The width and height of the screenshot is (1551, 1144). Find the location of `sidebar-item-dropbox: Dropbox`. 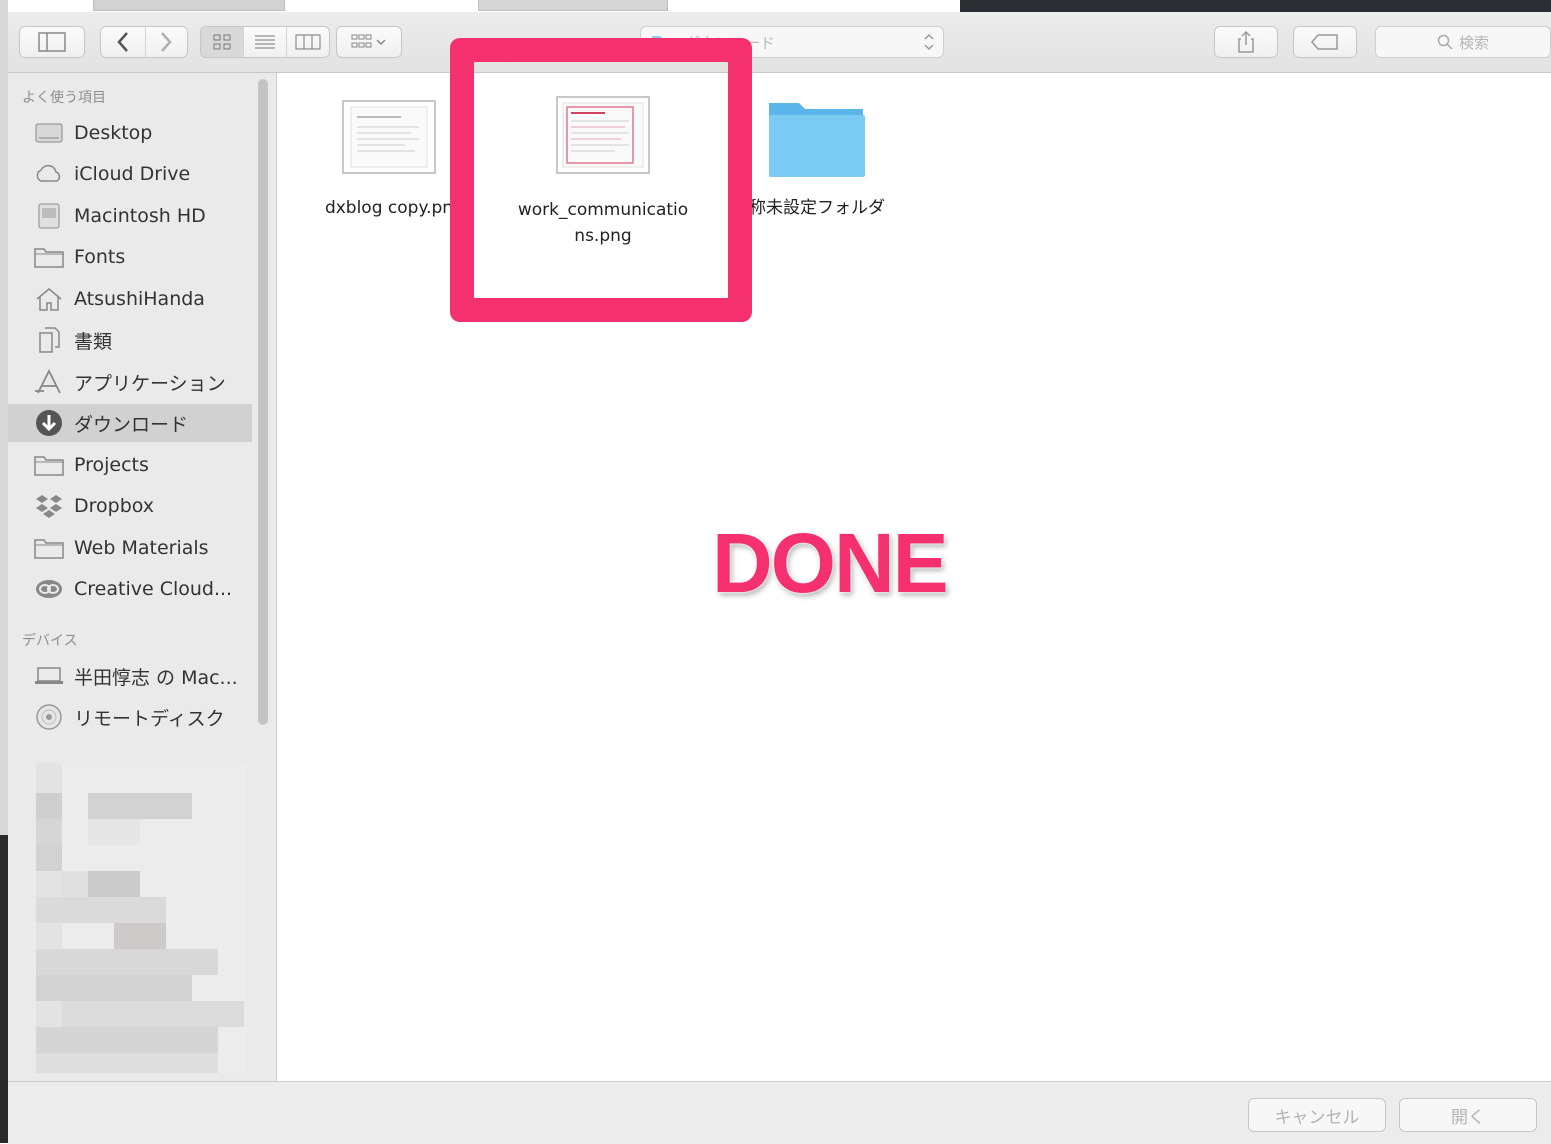

sidebar-item-dropbox: Dropbox is located at coordinates (130, 506).